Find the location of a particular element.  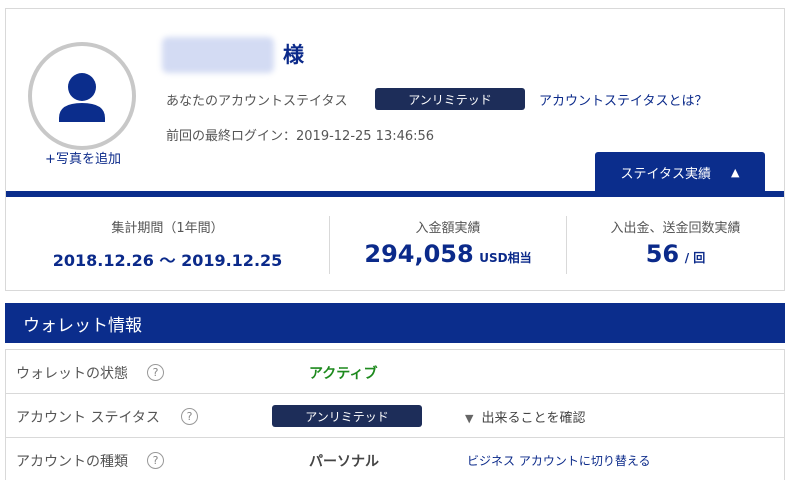

user-name-blurred is located at coordinates (218, 55).